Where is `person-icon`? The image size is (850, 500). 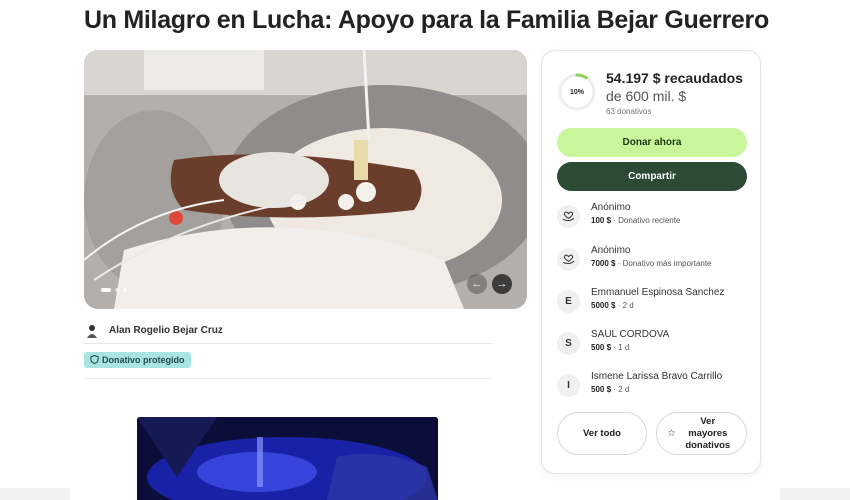
person-icon is located at coordinates (92, 331).